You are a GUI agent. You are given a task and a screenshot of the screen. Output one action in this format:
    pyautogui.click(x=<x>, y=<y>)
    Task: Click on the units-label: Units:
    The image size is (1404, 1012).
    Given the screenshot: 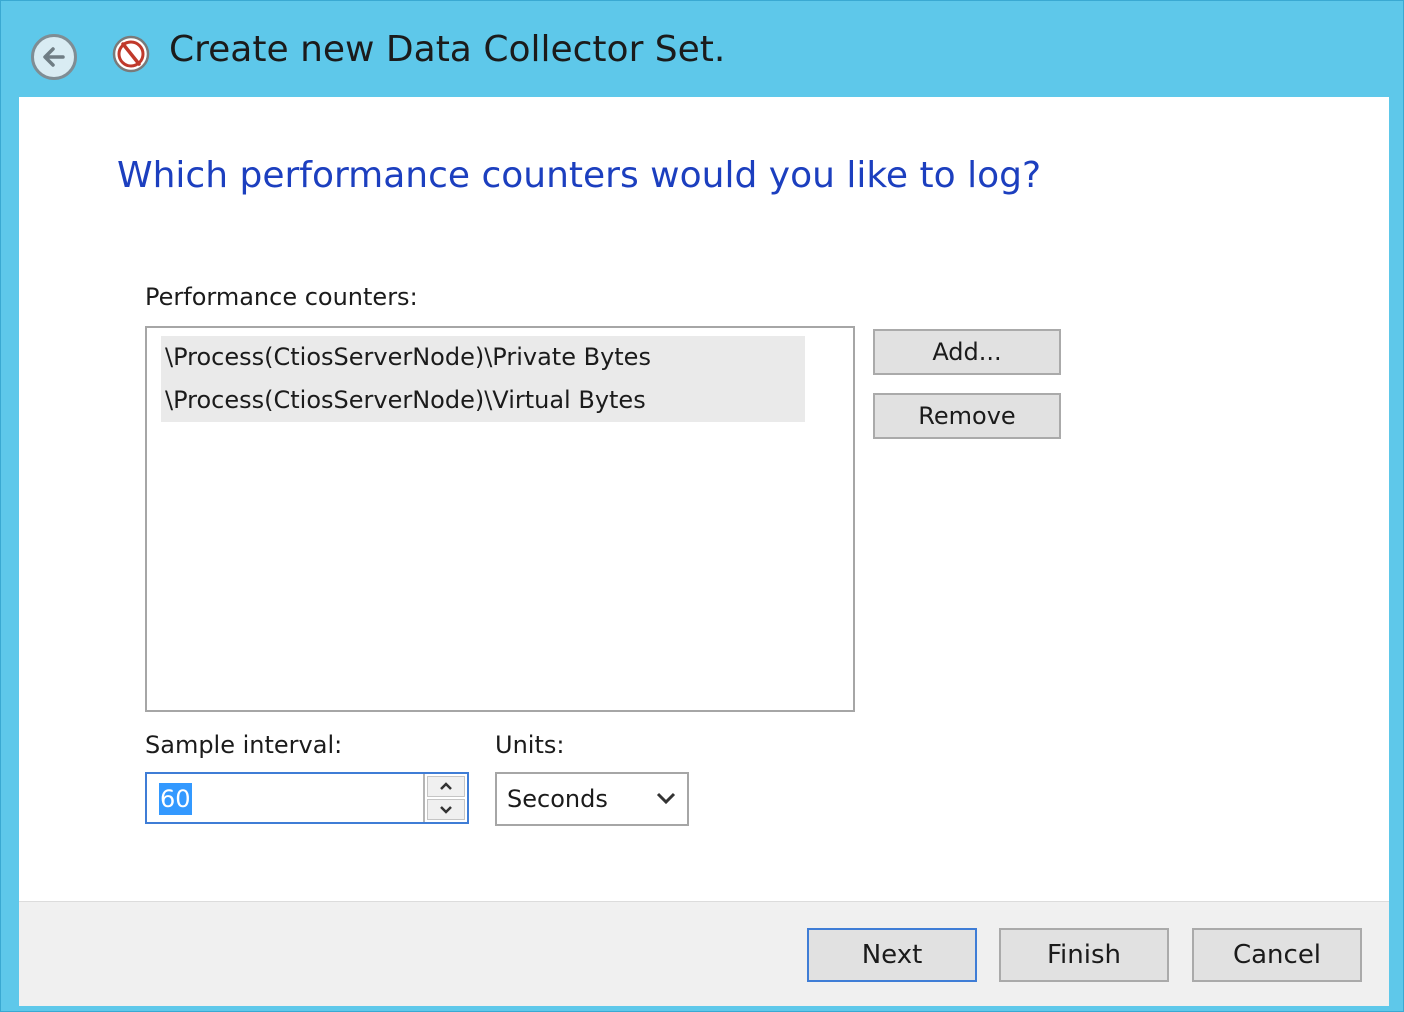 What is the action you would take?
    pyautogui.click(x=530, y=745)
    